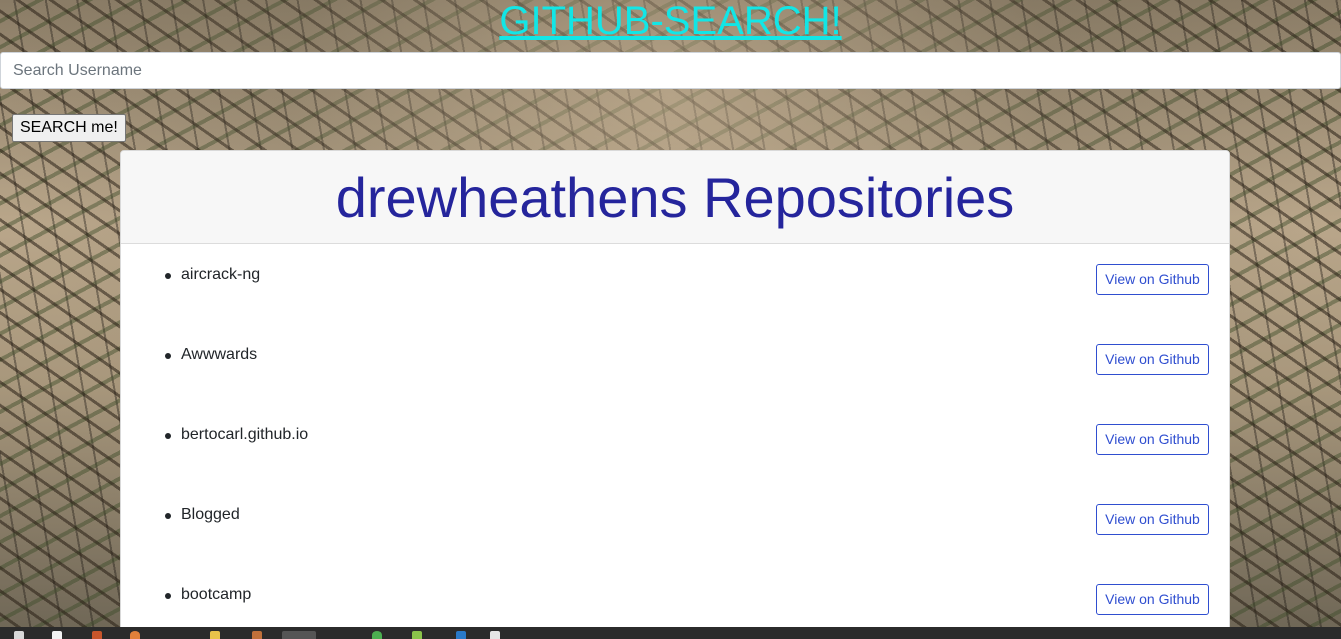 This screenshot has height=639, width=1341. I want to click on chrome-icon, so click(377, 635).